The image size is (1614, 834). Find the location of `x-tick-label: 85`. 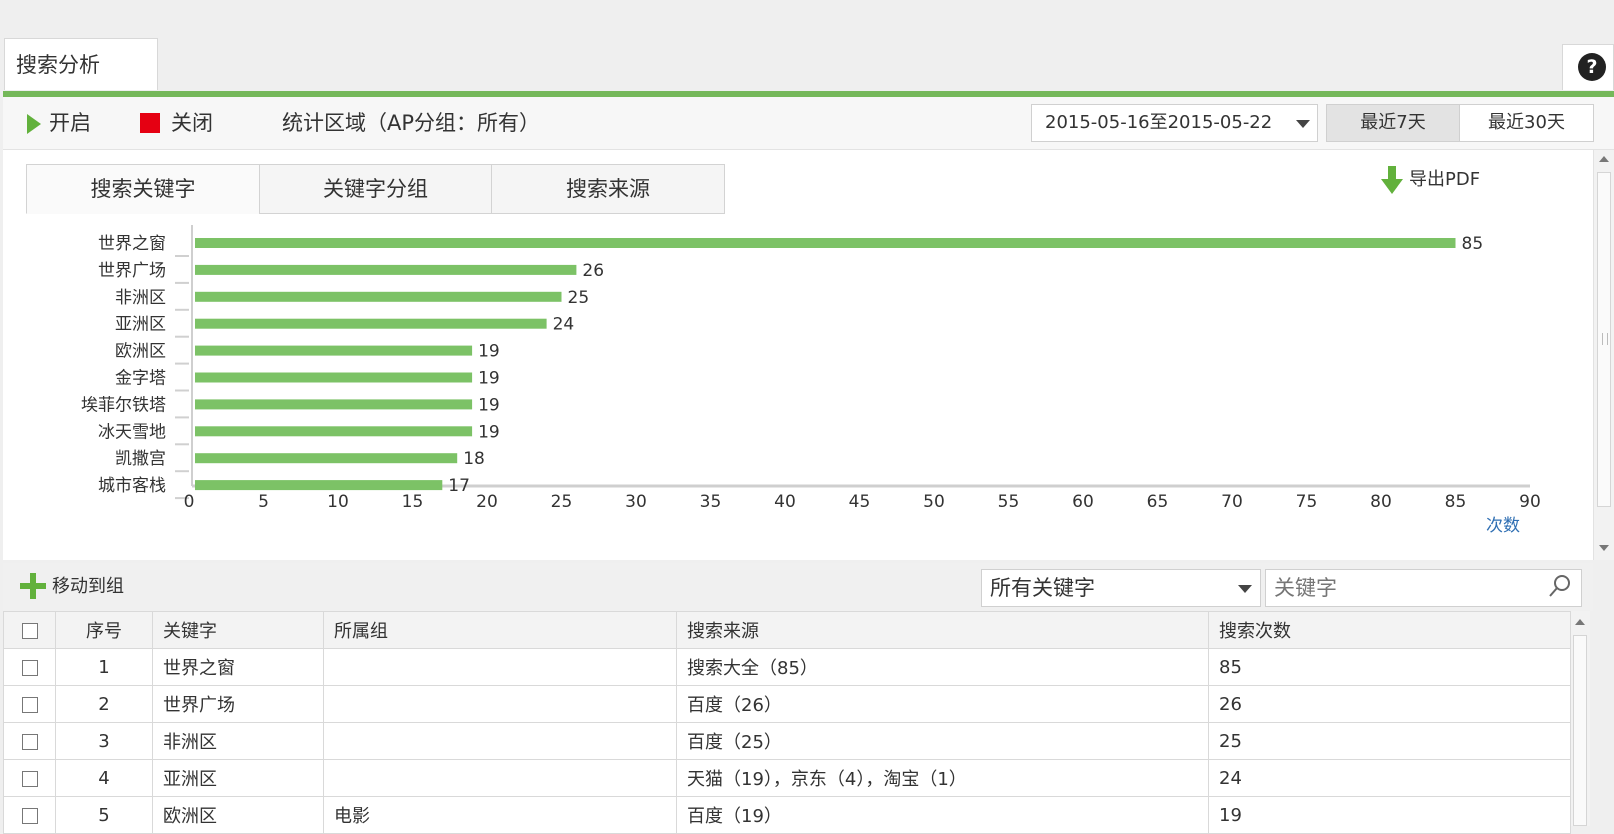

x-tick-label: 85 is located at coordinates (1456, 502).